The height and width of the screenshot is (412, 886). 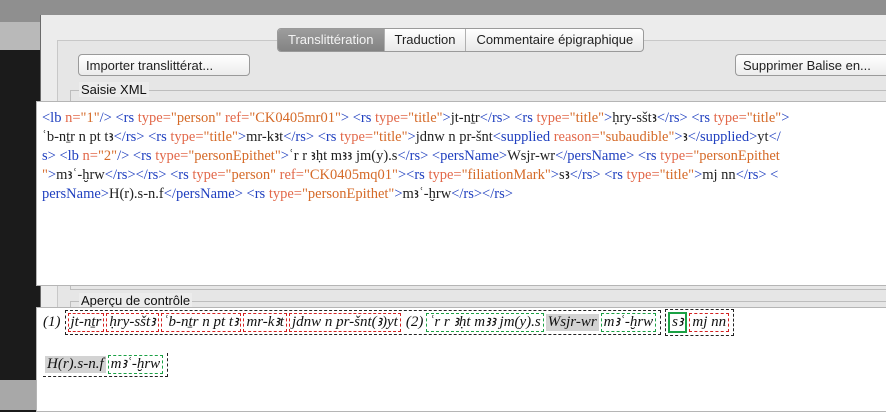 What do you see at coordinates (107, 156) in the screenshot?
I see `xml-token: "2"` at bounding box center [107, 156].